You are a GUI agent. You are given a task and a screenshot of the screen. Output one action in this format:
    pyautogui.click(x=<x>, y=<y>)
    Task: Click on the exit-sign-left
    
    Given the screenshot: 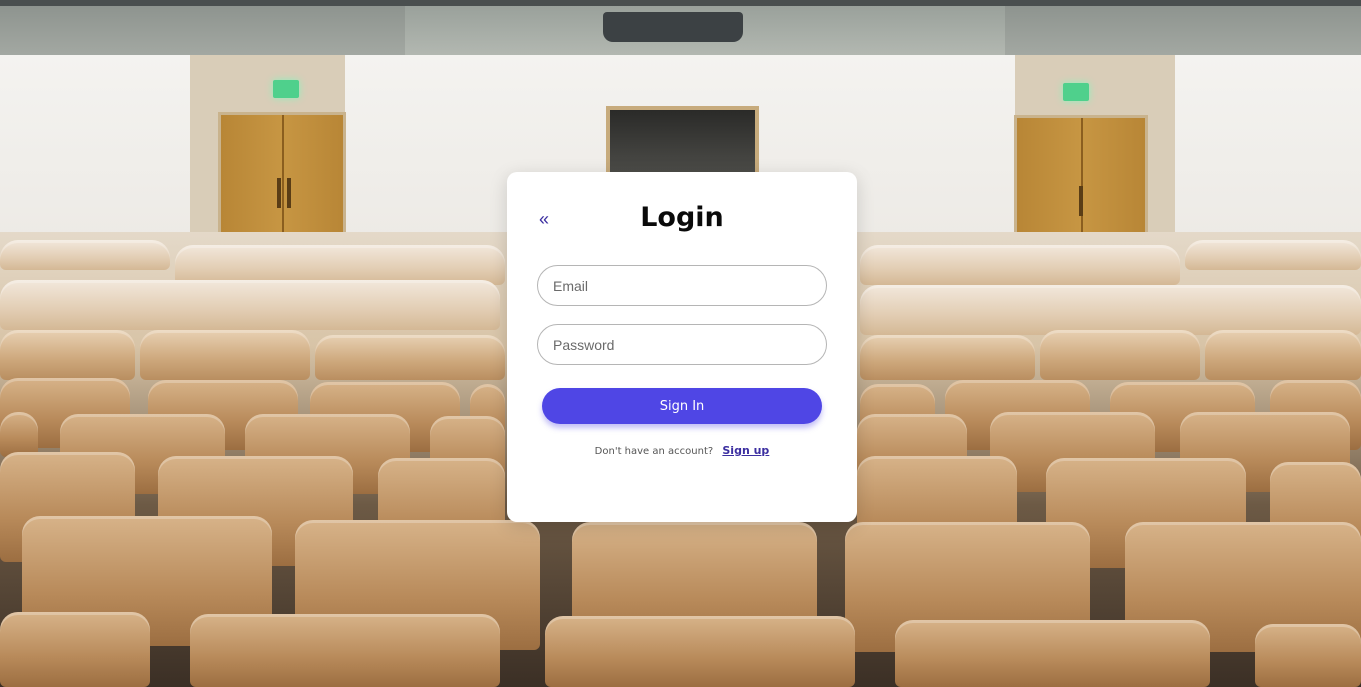 What is the action you would take?
    pyautogui.click(x=286, y=89)
    